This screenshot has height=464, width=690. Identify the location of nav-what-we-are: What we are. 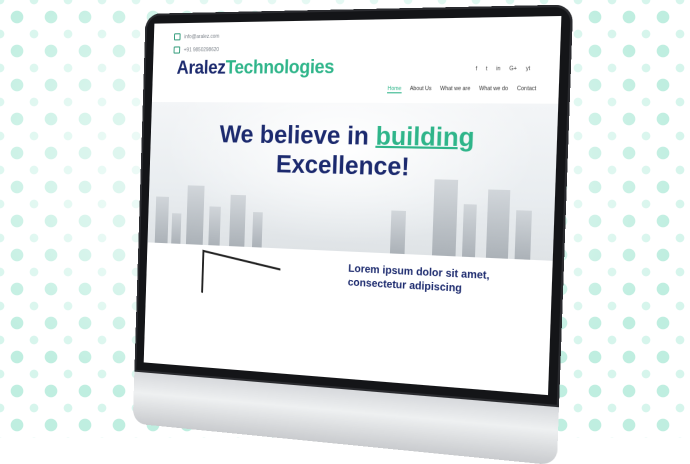
(455, 90).